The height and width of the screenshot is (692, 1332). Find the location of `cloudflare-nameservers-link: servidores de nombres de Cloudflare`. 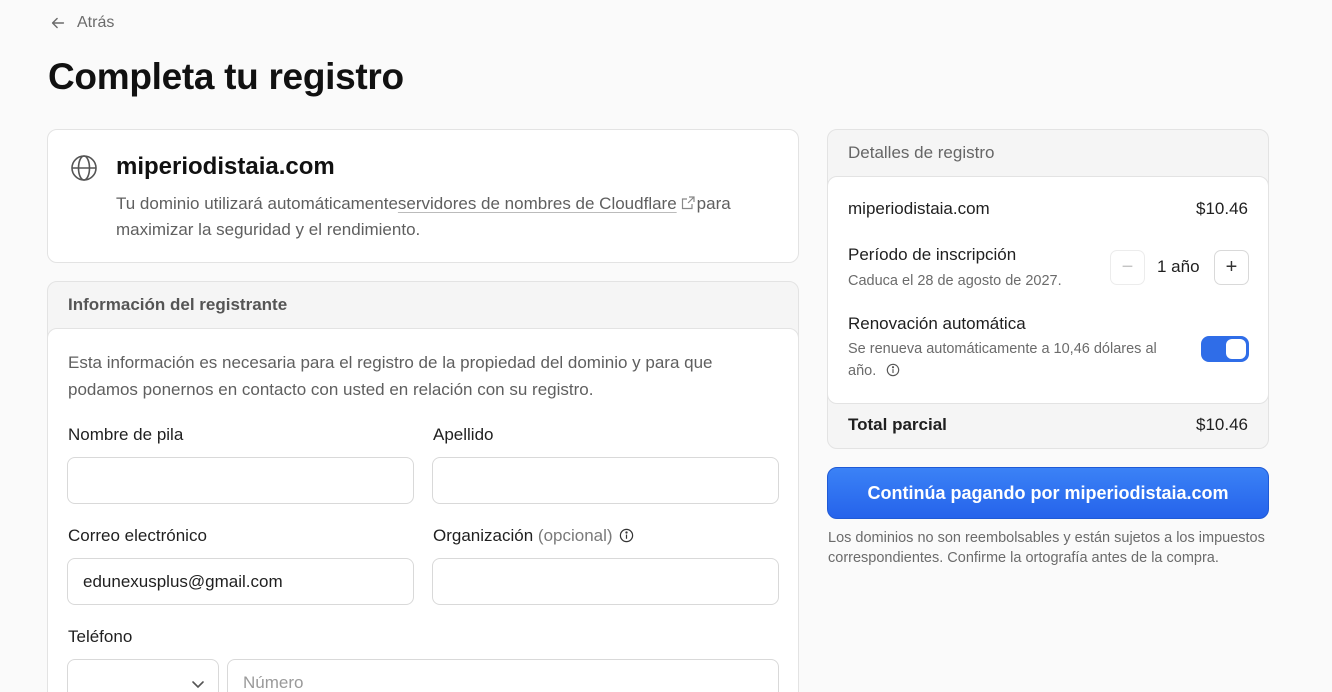

cloudflare-nameservers-link: servidores de nombres de Cloudflare is located at coordinates (537, 203).